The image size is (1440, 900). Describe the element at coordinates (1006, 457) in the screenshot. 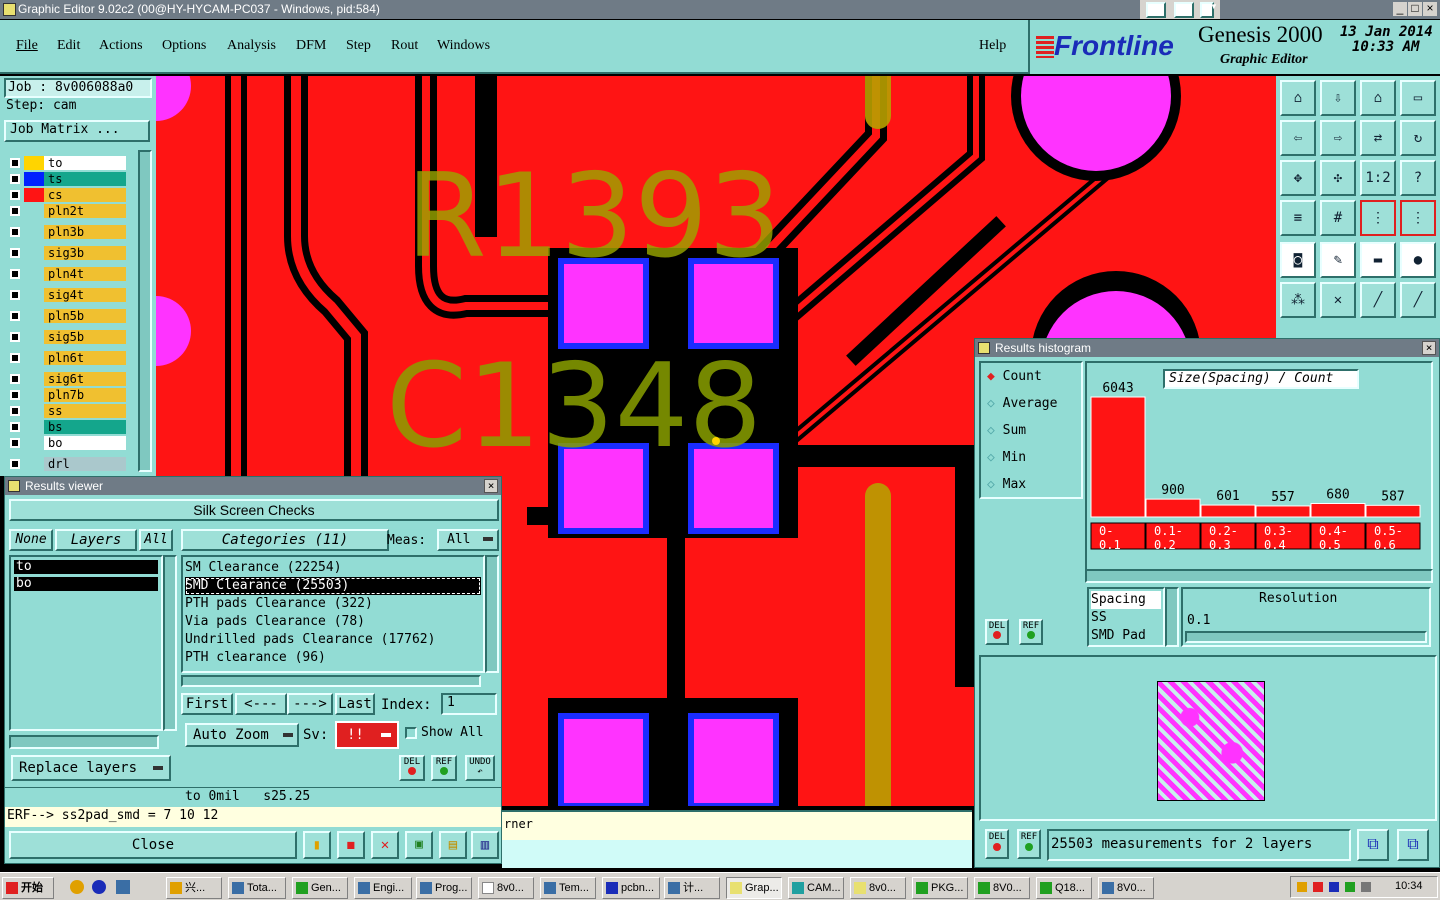

I see `option-min: ◇ Min` at that location.